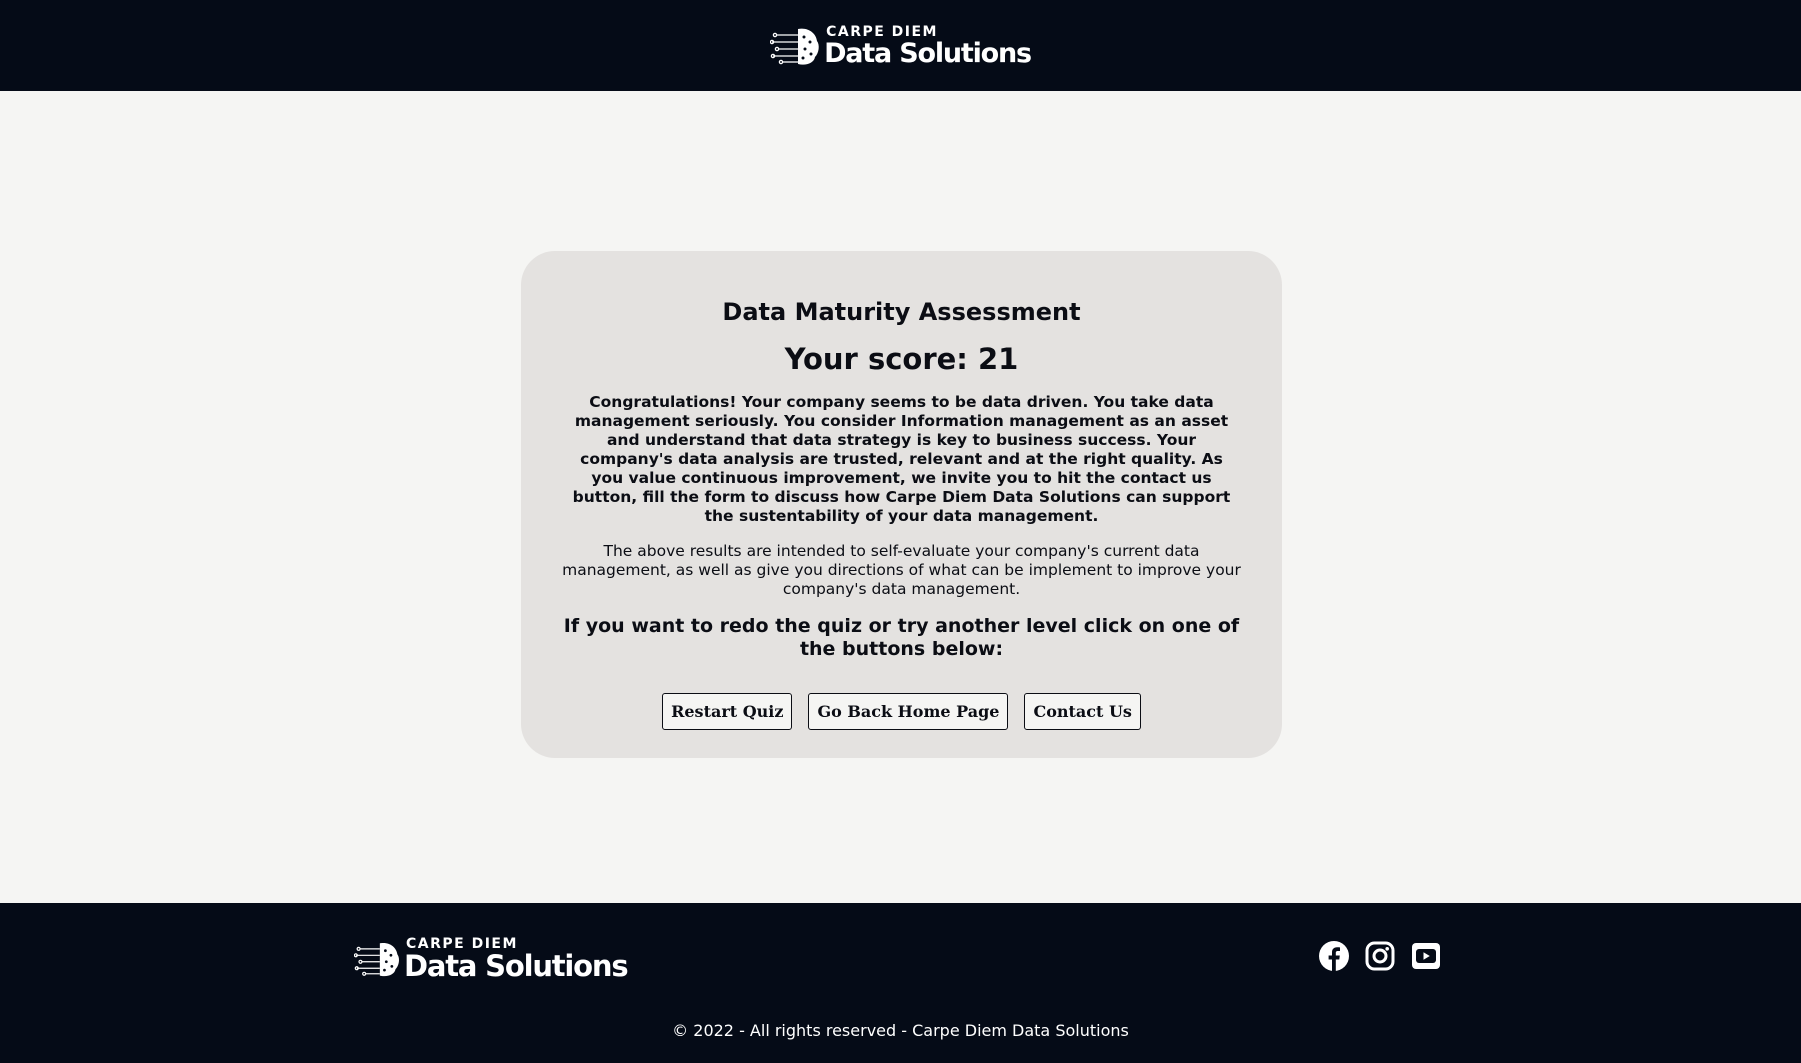 The height and width of the screenshot is (1063, 1801). I want to click on assessment-title: Data Maturity Assessment, so click(901, 312).